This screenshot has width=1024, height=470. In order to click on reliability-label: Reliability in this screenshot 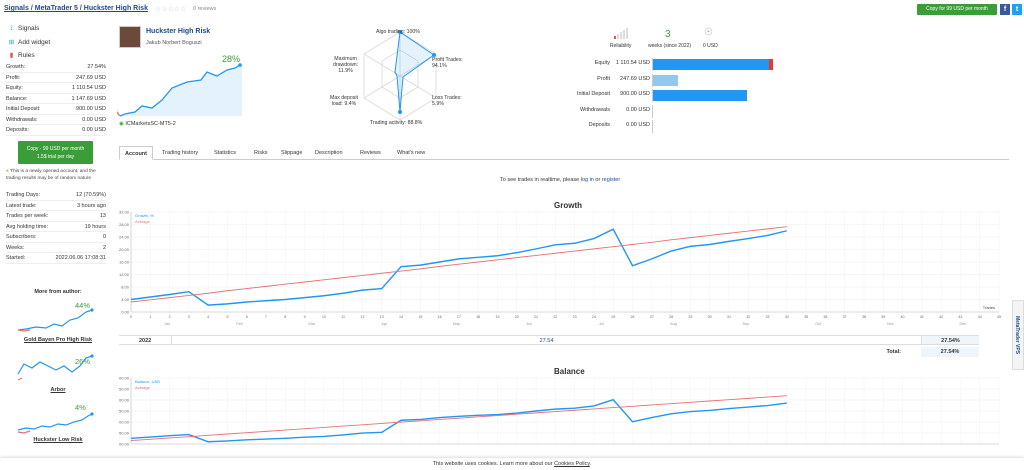, I will do `click(621, 46)`.